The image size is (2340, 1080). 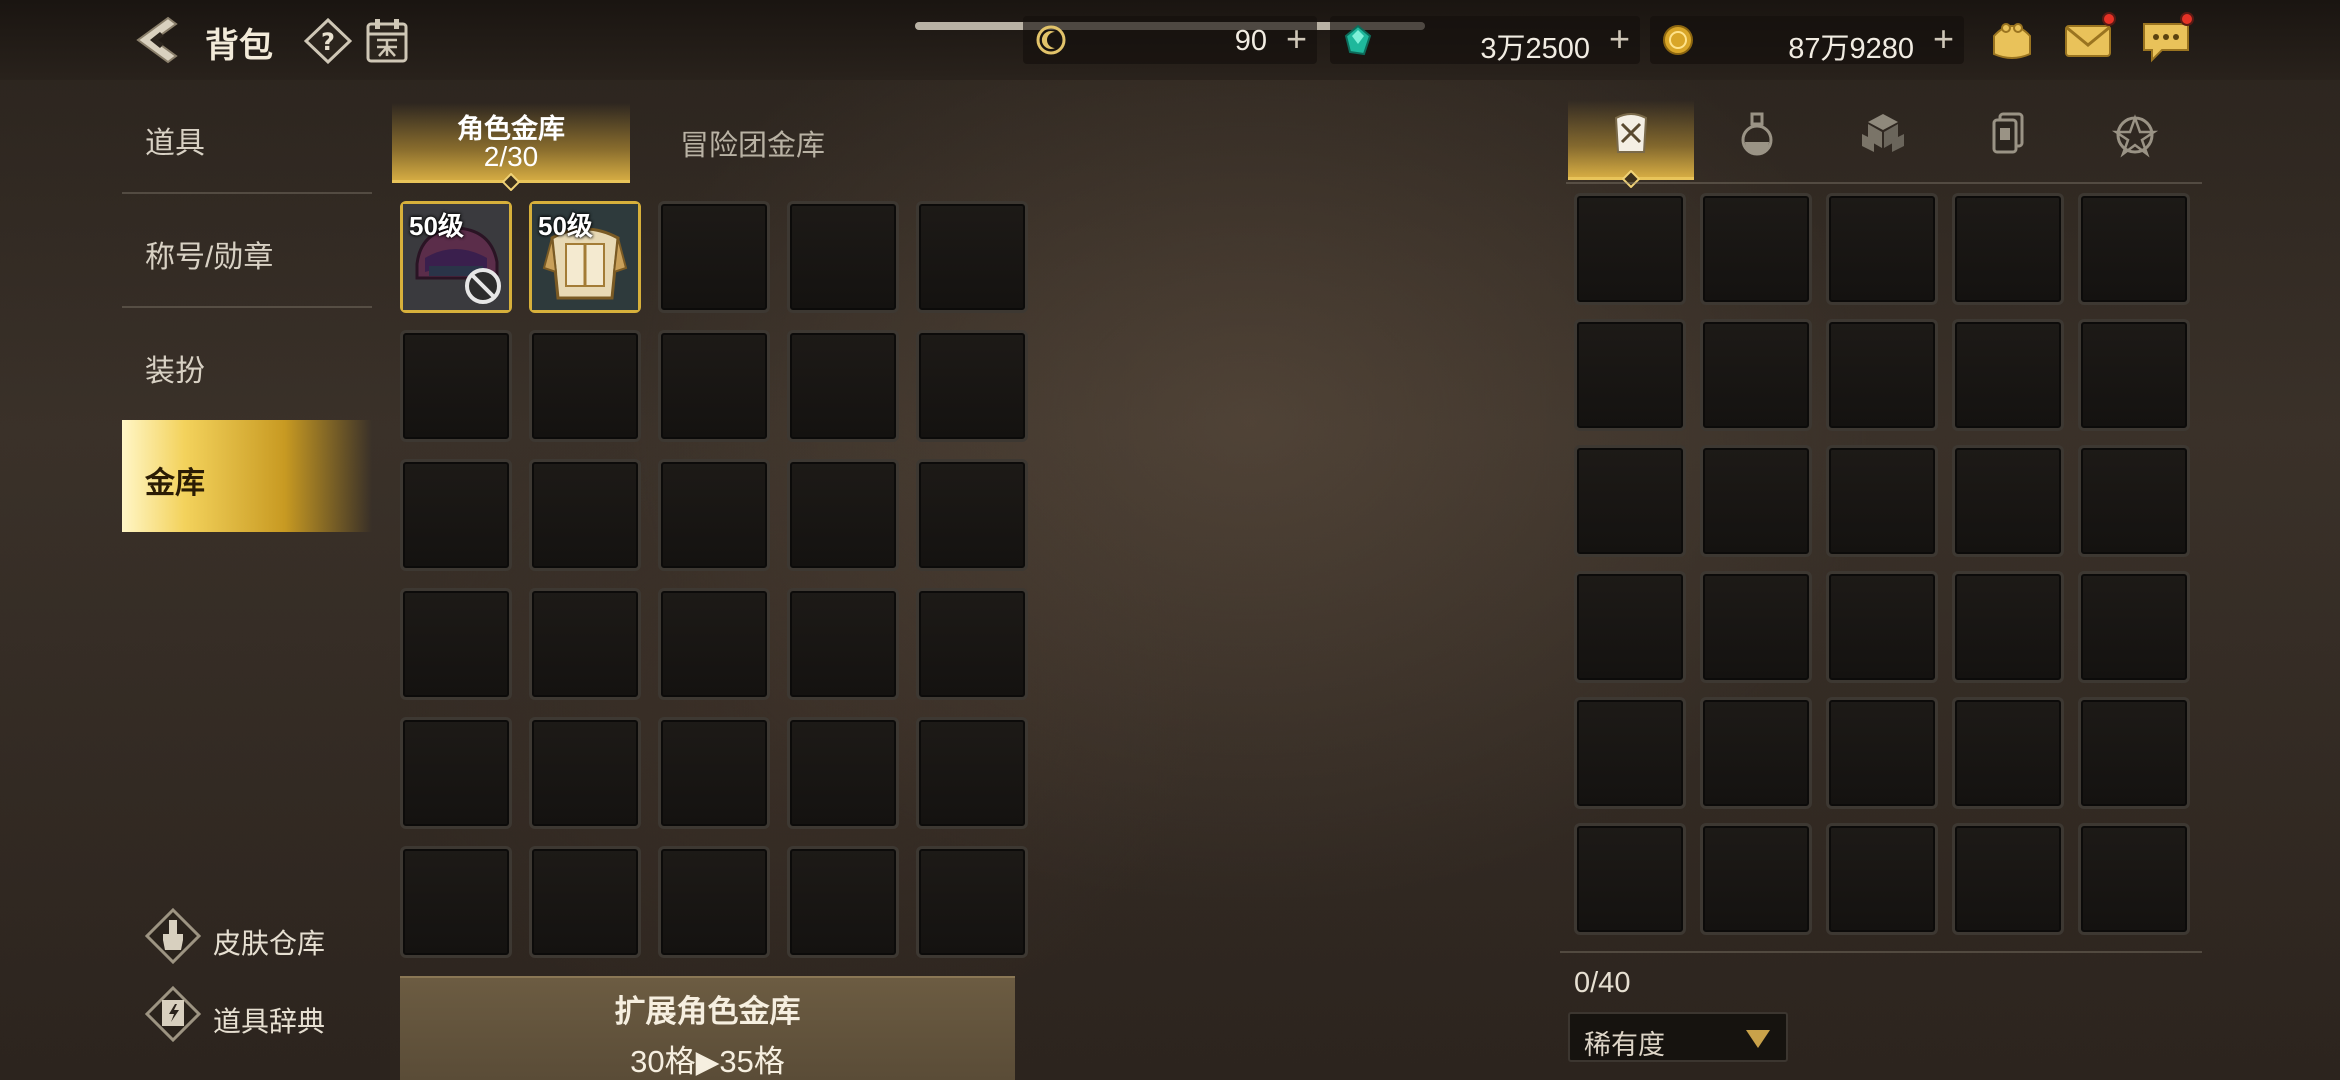 I want to click on back-button, so click(x=162, y=40).